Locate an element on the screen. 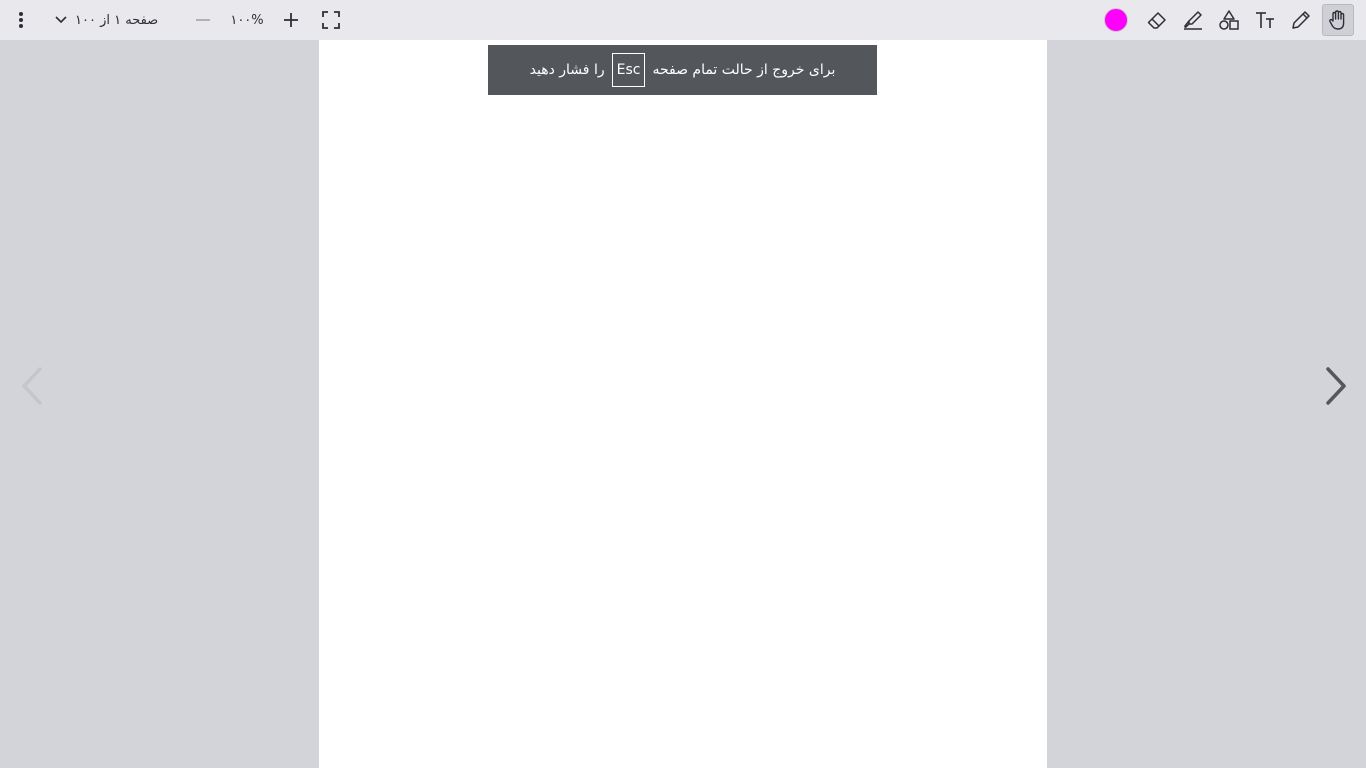  zoom-out-button is located at coordinates (203, 20).